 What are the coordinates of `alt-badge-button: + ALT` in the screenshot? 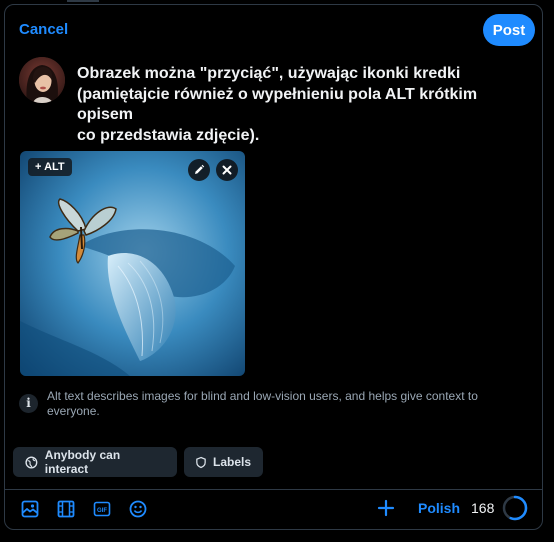 It's located at (50, 167).